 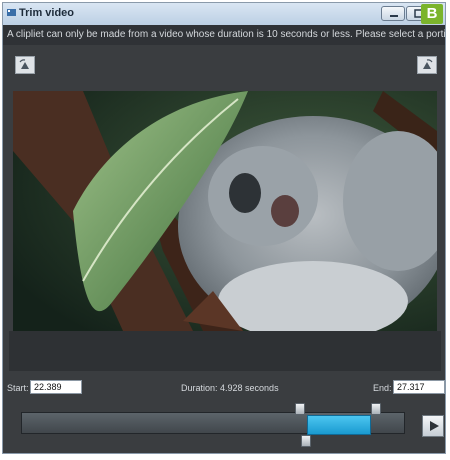 I want to click on start-trim-handle, so click(x=300, y=409).